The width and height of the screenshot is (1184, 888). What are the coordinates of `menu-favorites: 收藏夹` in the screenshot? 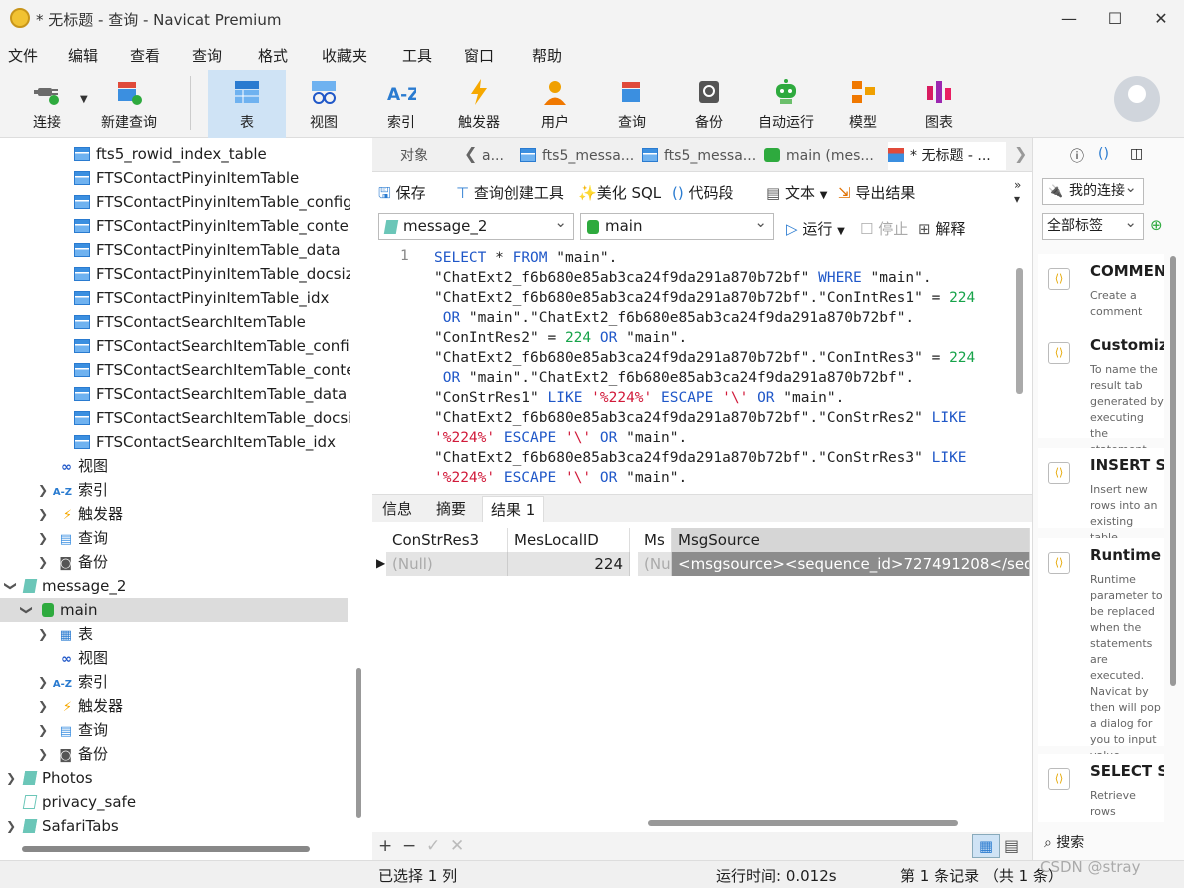 It's located at (344, 55).